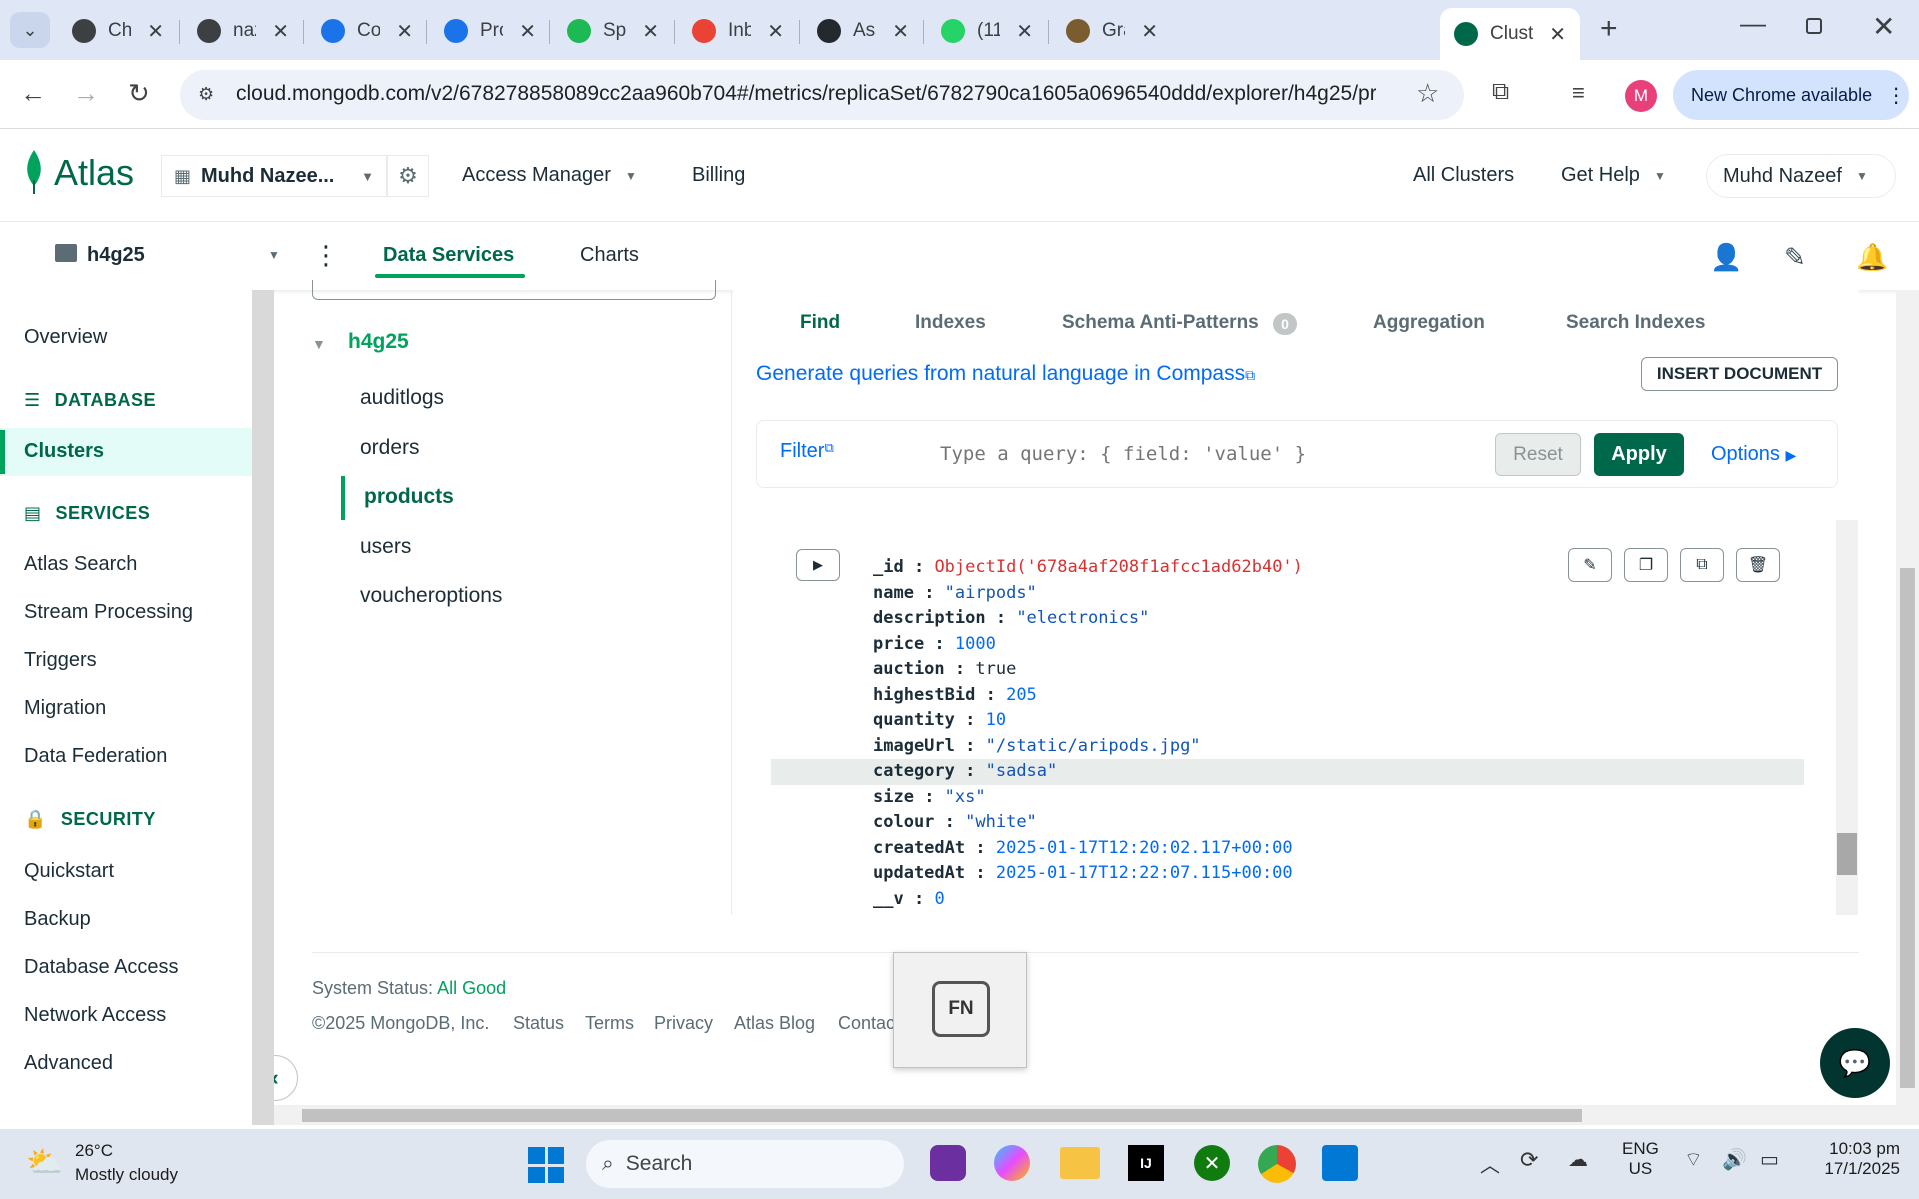 This screenshot has width=1919, height=1199. What do you see at coordinates (1726, 257) in the screenshot?
I see `invite-user-icon: 👤` at bounding box center [1726, 257].